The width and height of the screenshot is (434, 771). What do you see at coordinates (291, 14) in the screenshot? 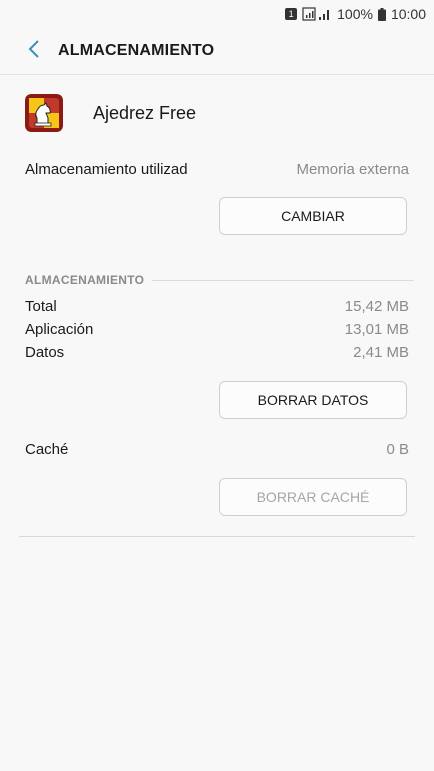
I see `sim-icon: 1` at bounding box center [291, 14].